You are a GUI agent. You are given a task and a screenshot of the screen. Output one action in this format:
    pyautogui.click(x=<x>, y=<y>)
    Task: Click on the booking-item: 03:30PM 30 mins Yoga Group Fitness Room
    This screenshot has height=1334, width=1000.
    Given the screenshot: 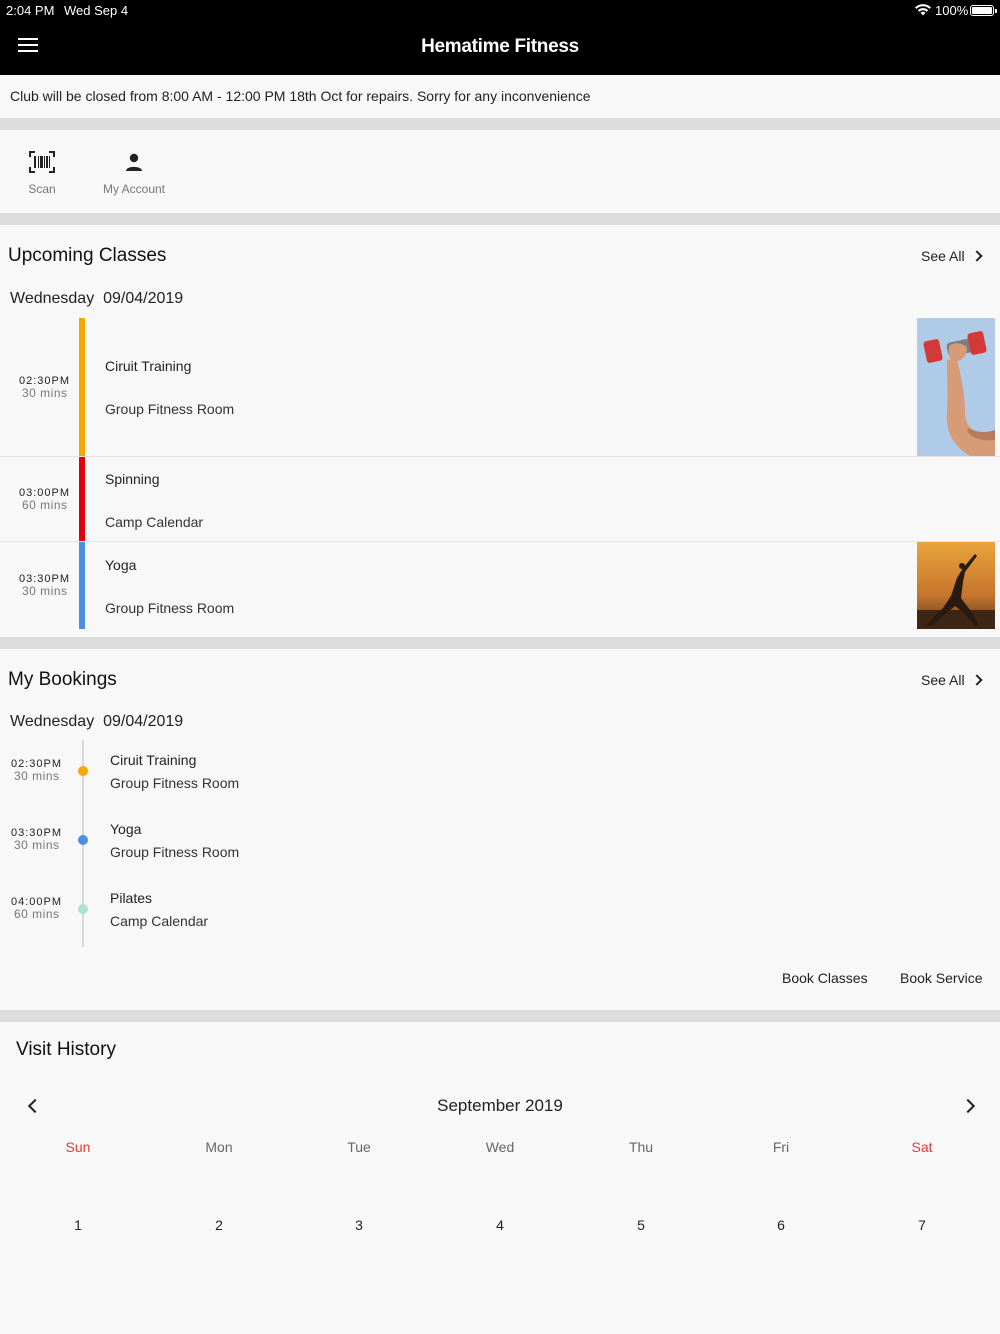 What is the action you would take?
    pyautogui.click(x=500, y=839)
    